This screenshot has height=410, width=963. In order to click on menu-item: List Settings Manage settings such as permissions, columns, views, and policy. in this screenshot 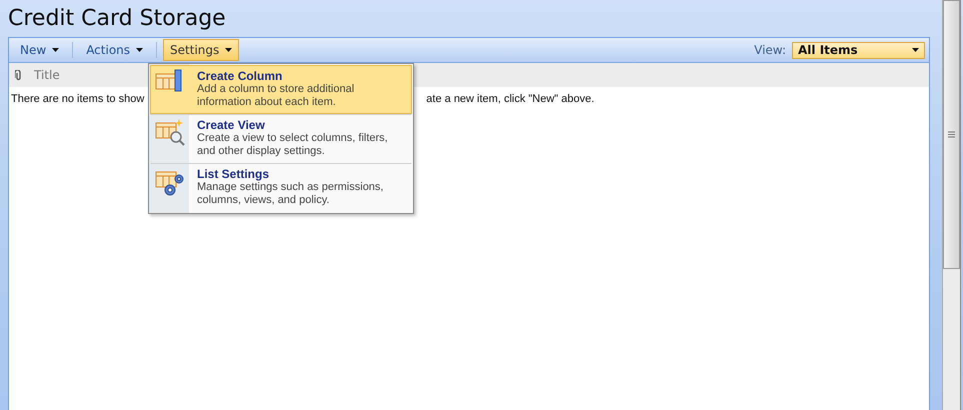, I will do `click(281, 187)`.